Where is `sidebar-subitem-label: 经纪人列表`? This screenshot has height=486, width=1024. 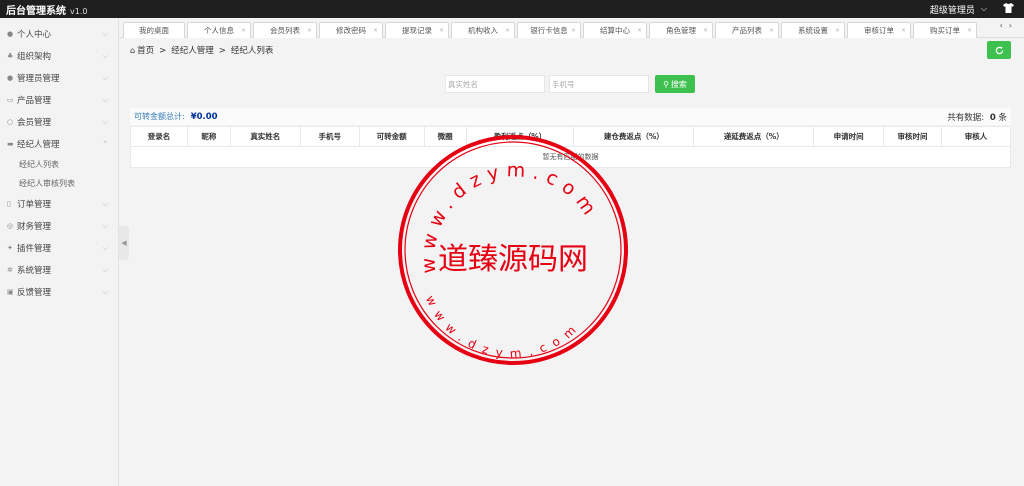 sidebar-subitem-label: 经纪人列表 is located at coordinates (39, 164).